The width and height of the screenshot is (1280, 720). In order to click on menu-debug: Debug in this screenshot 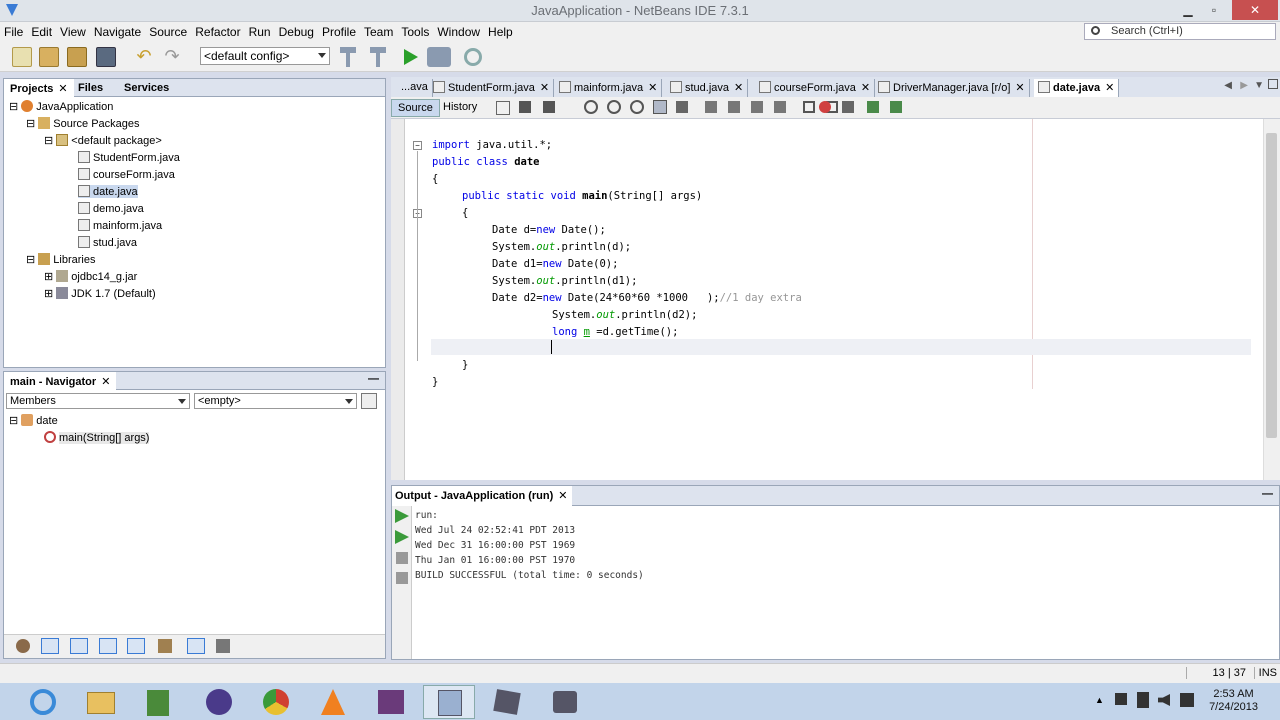, I will do `click(296, 30)`.